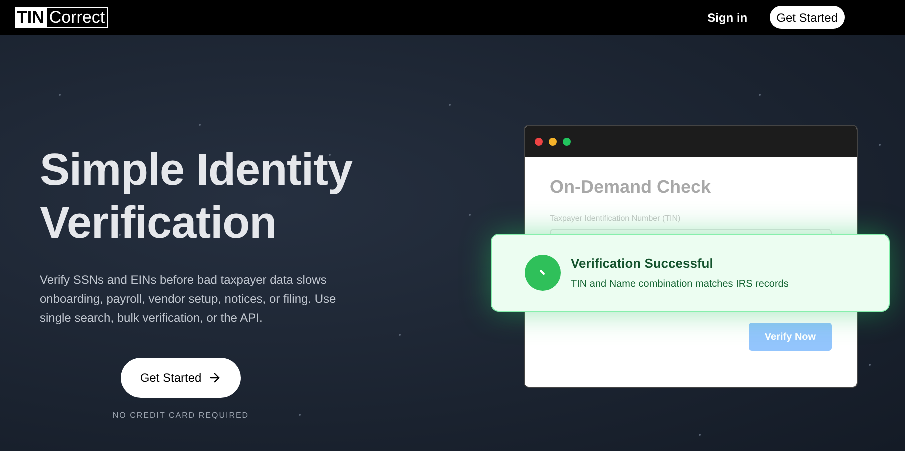  Describe the element at coordinates (642, 264) in the screenshot. I see `toast-title: Verification Successful` at that location.